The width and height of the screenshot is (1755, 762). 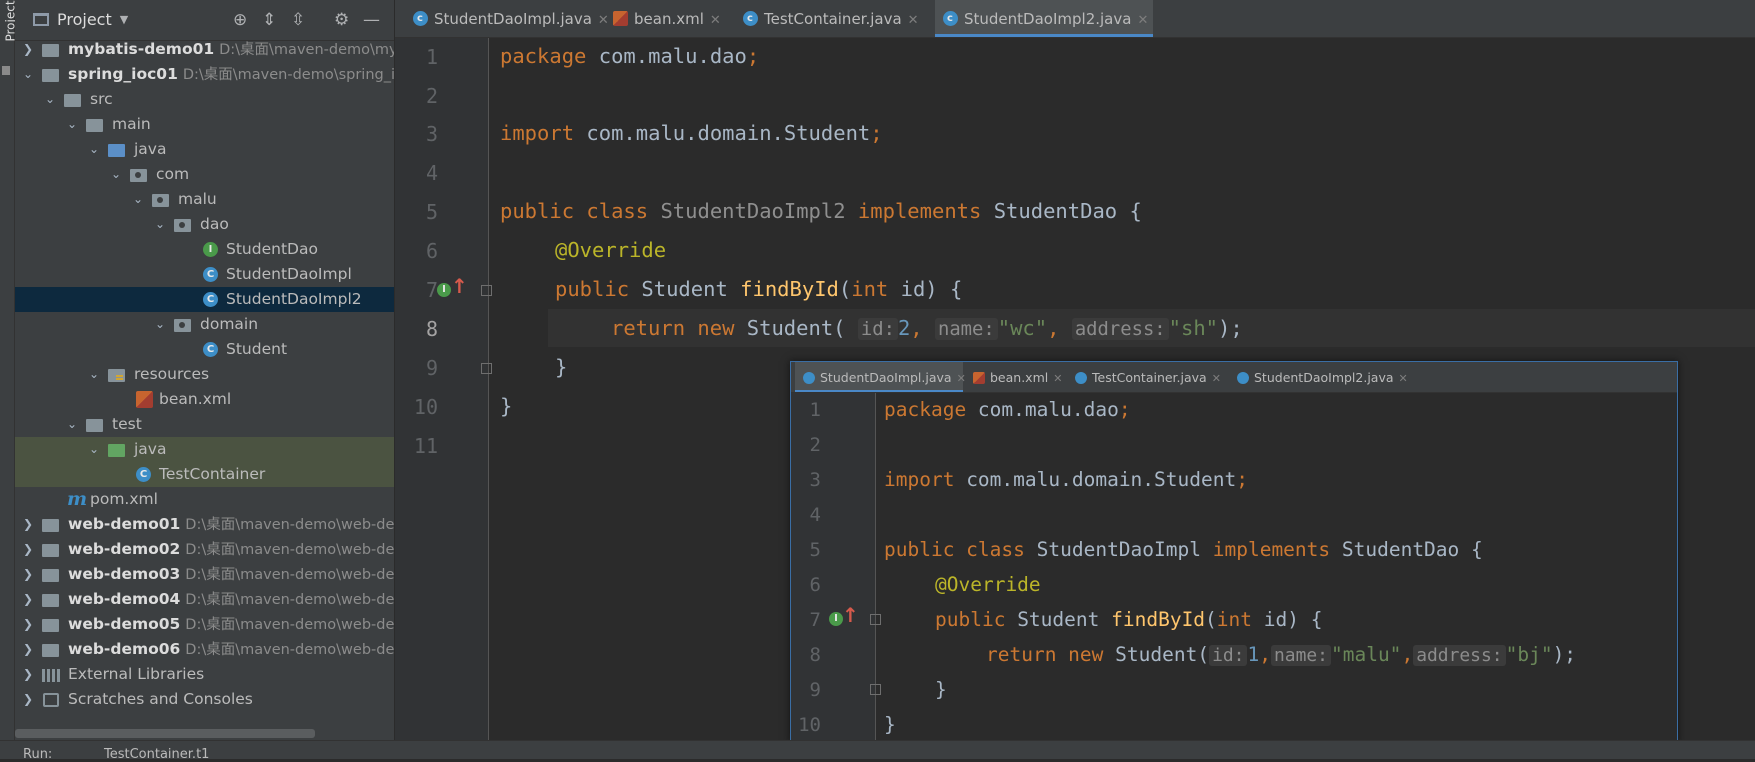 I want to click on tree-item-web-demo02: ❯ web-demo02 D:\桌面\maven-demo\web-de, so click(x=204, y=549).